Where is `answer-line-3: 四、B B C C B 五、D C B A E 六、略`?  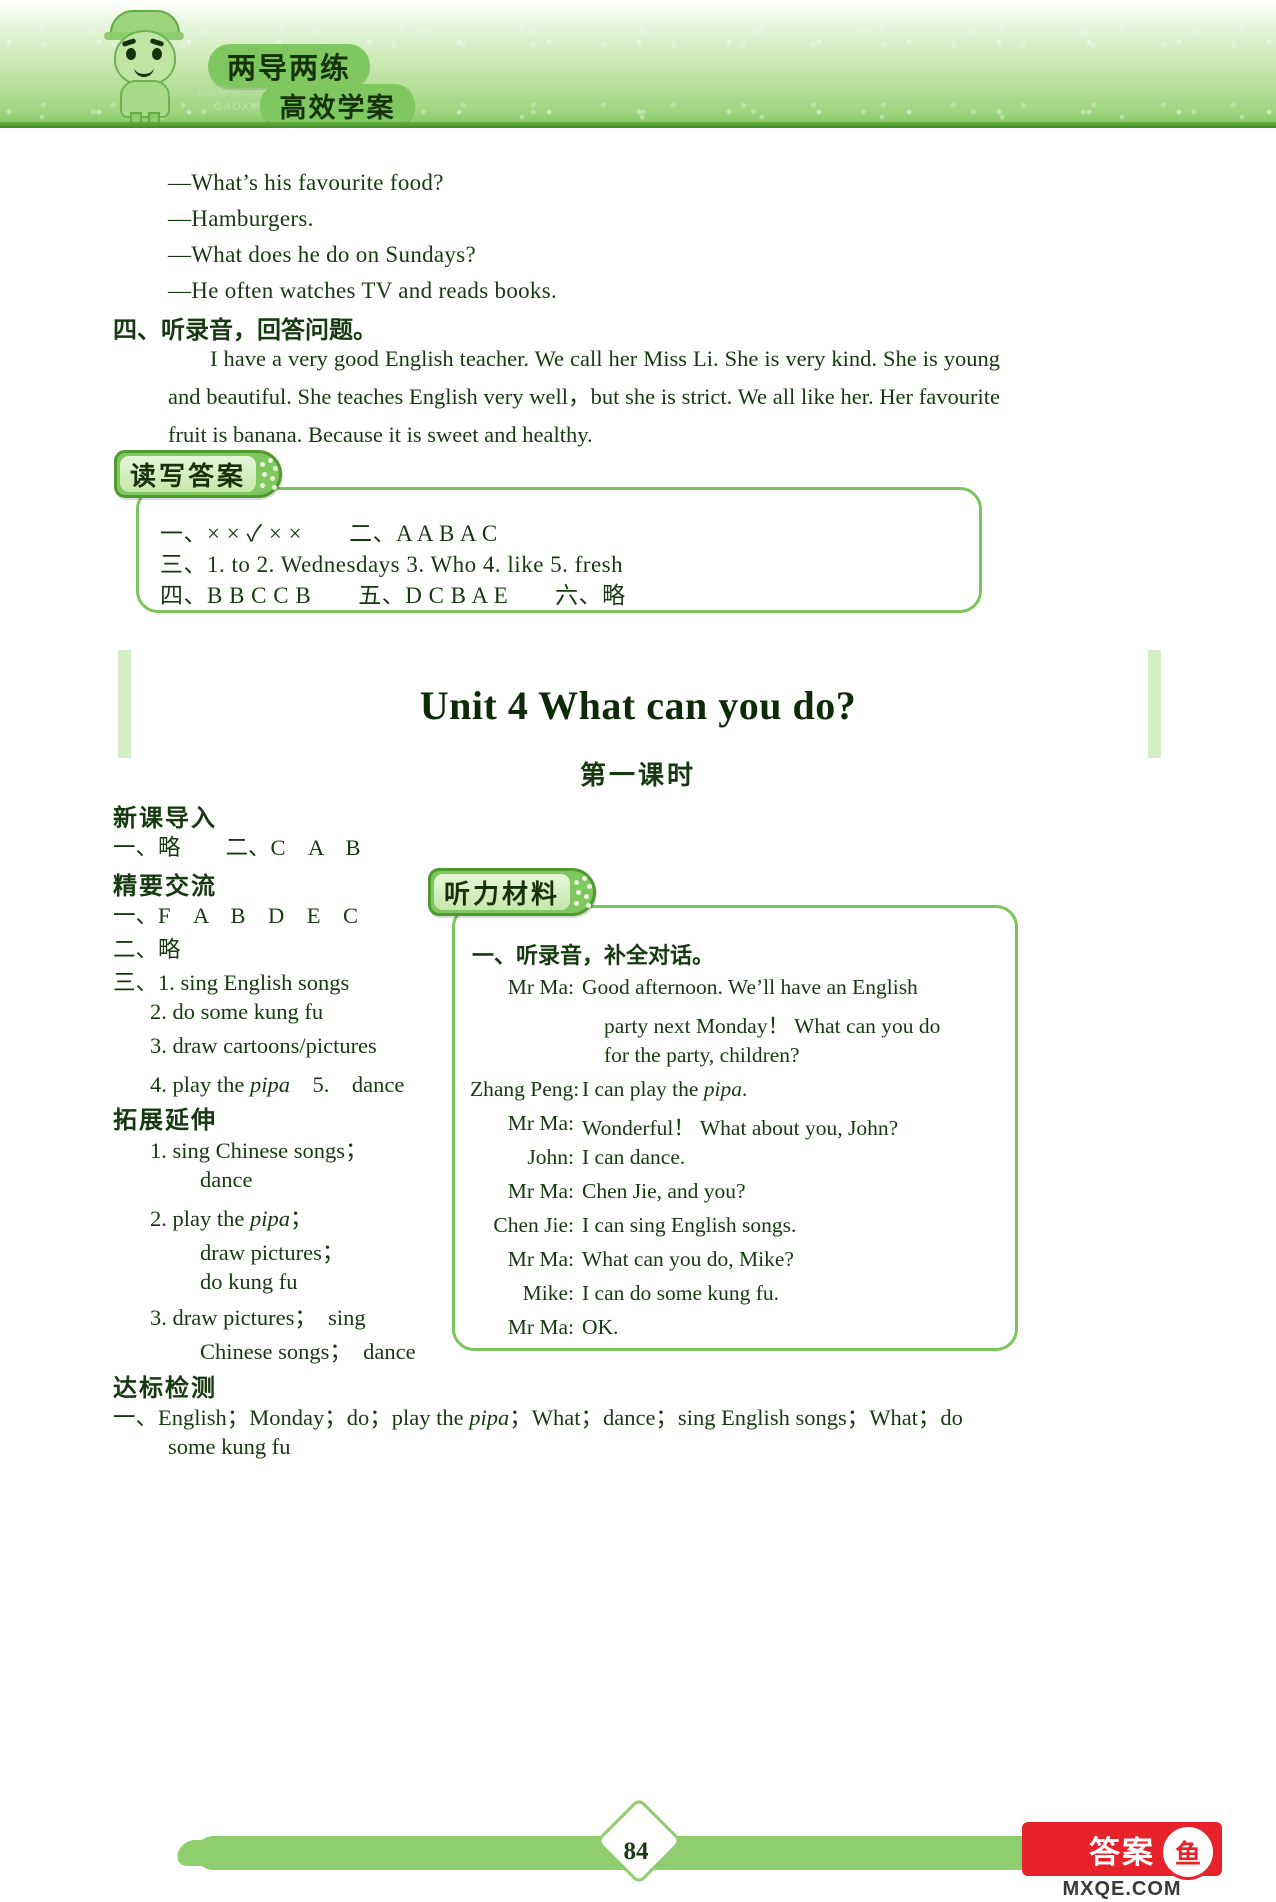 answer-line-3: 四、B B C C B 五、D C B A E 六、略 is located at coordinates (393, 595).